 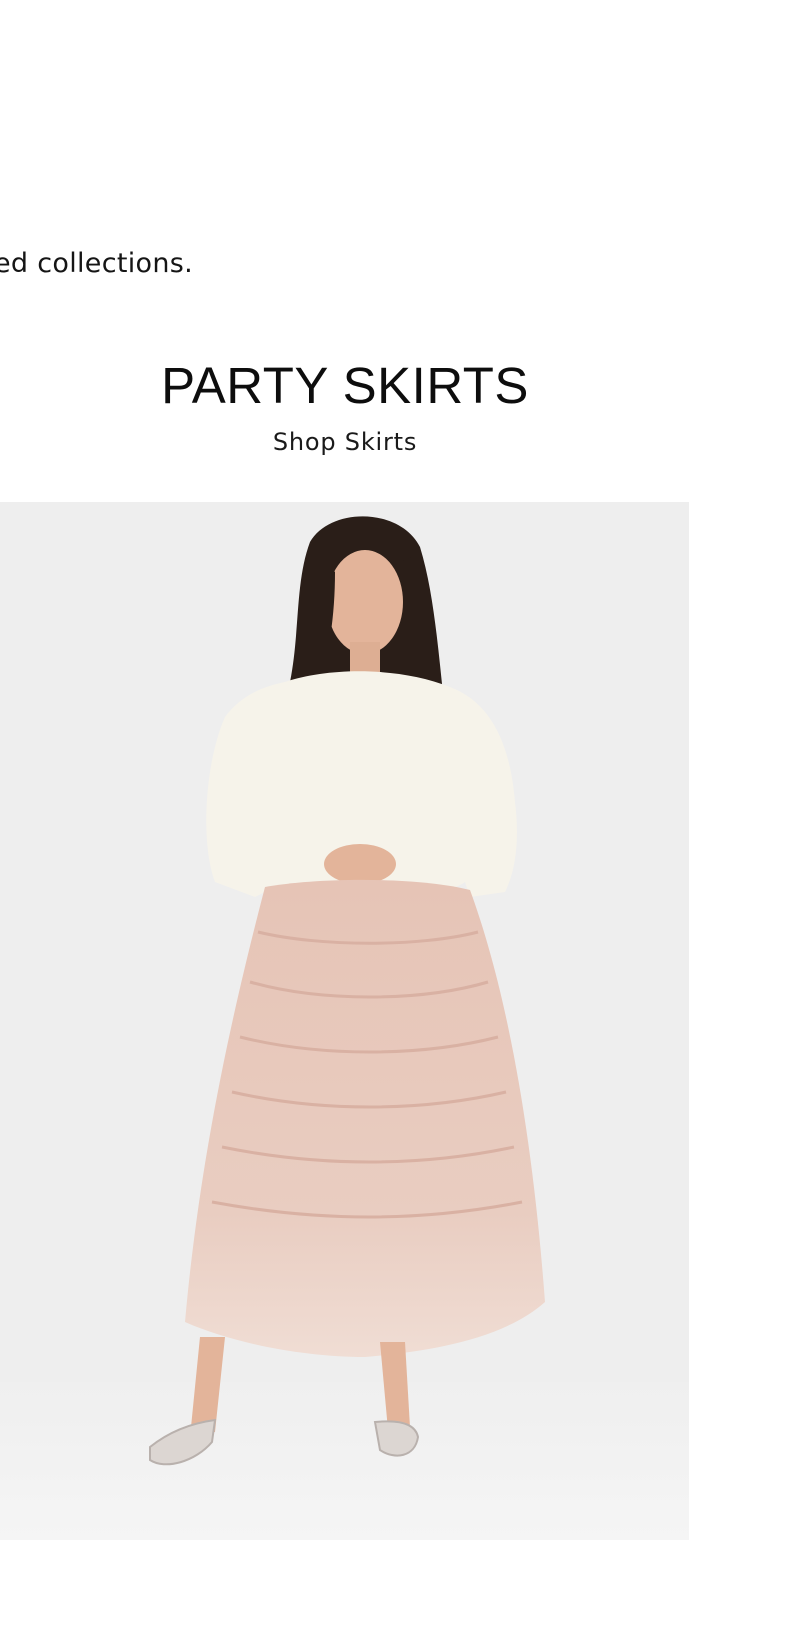 What do you see at coordinates (360, 864) in the screenshot?
I see `hands` at bounding box center [360, 864].